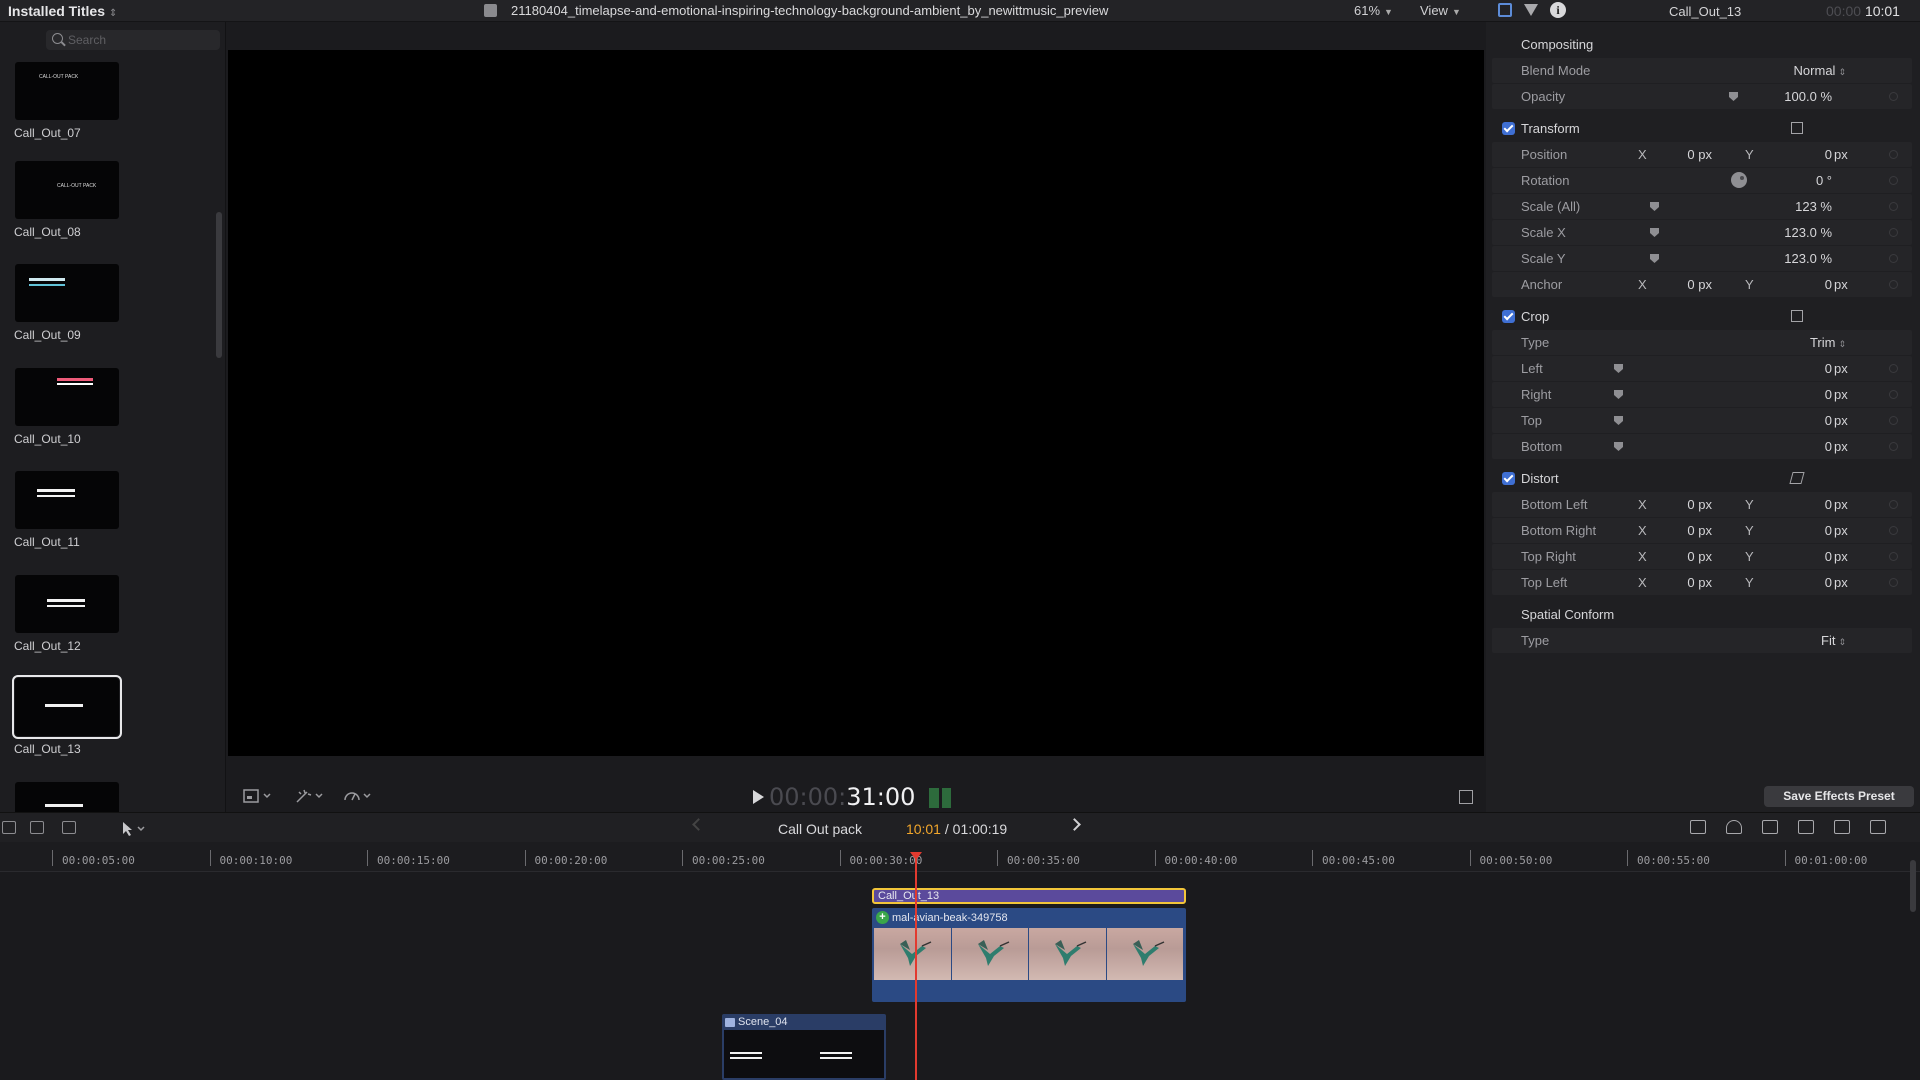  Describe the element at coordinates (138, 40) in the screenshot. I see `search-input` at that location.